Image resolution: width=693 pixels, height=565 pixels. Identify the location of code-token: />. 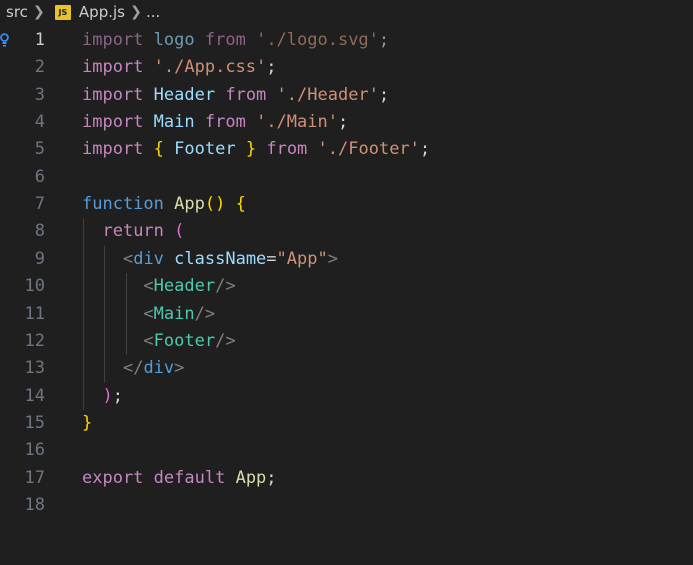
(225, 340).